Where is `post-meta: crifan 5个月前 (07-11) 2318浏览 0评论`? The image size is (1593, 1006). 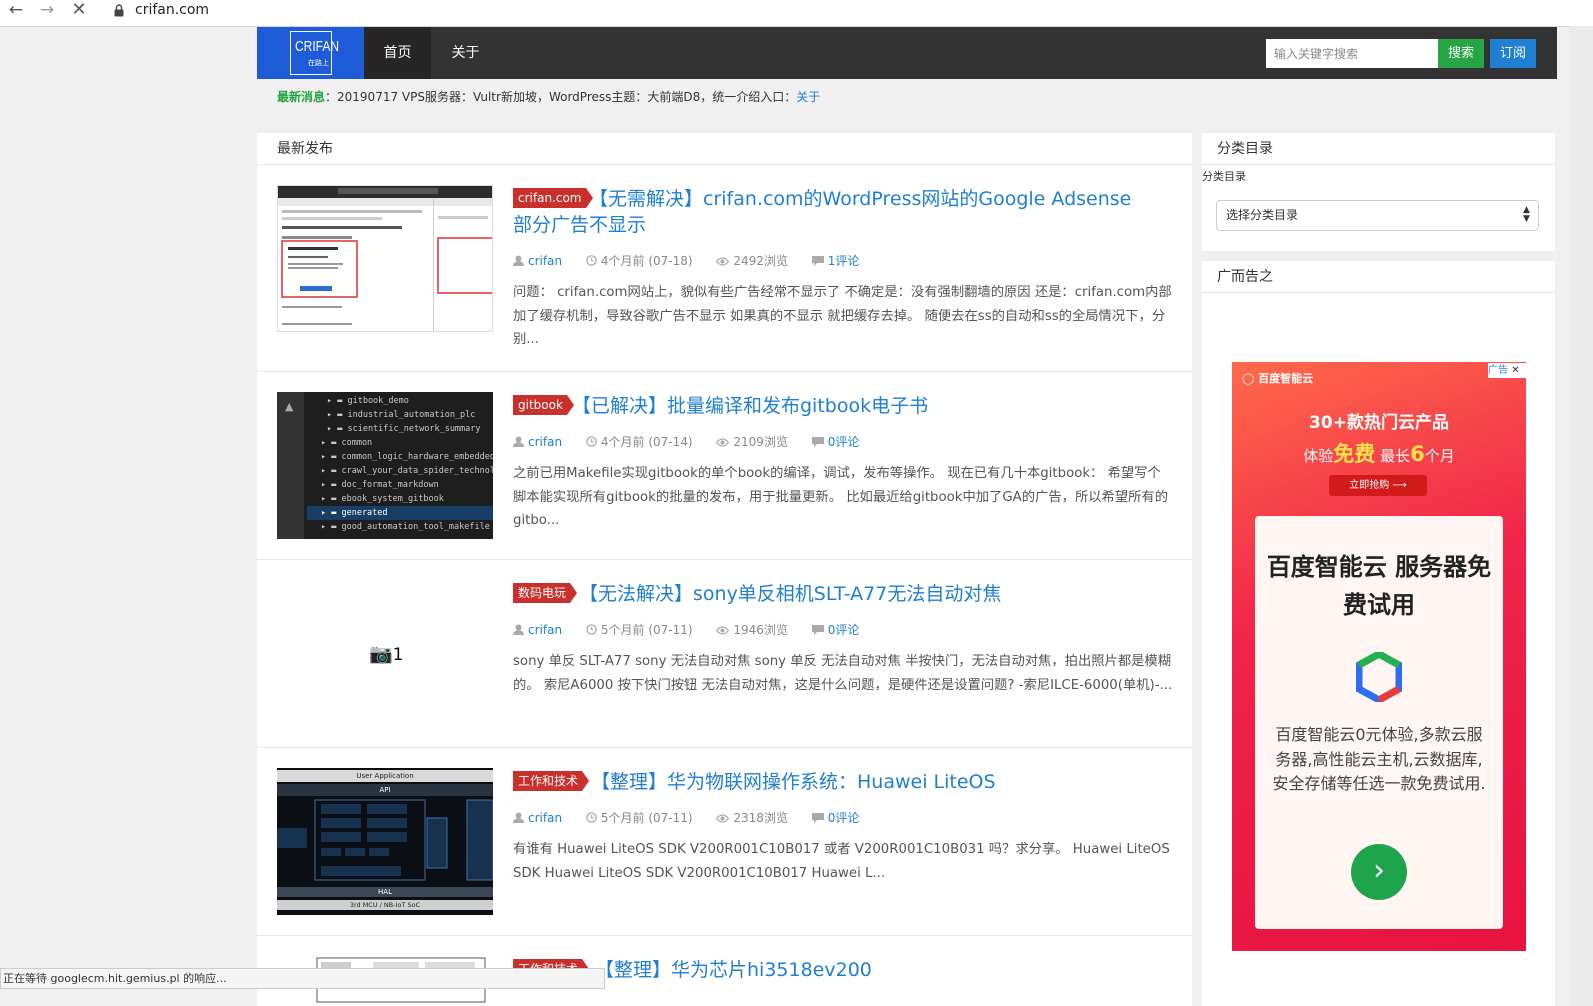
post-meta: crifan 5个月前 (07-11) 2318浏览 0评论 is located at coordinates (686, 818).